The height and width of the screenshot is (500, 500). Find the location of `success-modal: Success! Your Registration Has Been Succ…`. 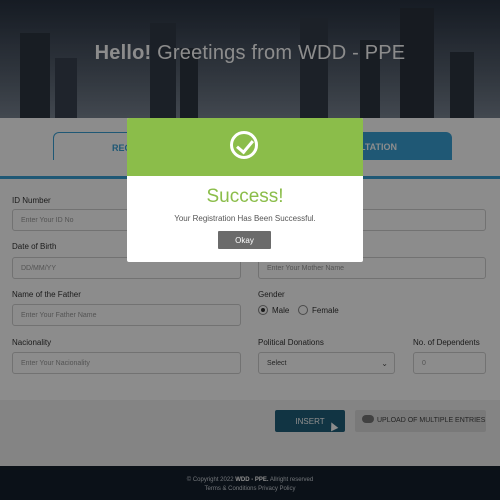

success-modal: Success! Your Registration Has Been Succ… is located at coordinates (245, 190).